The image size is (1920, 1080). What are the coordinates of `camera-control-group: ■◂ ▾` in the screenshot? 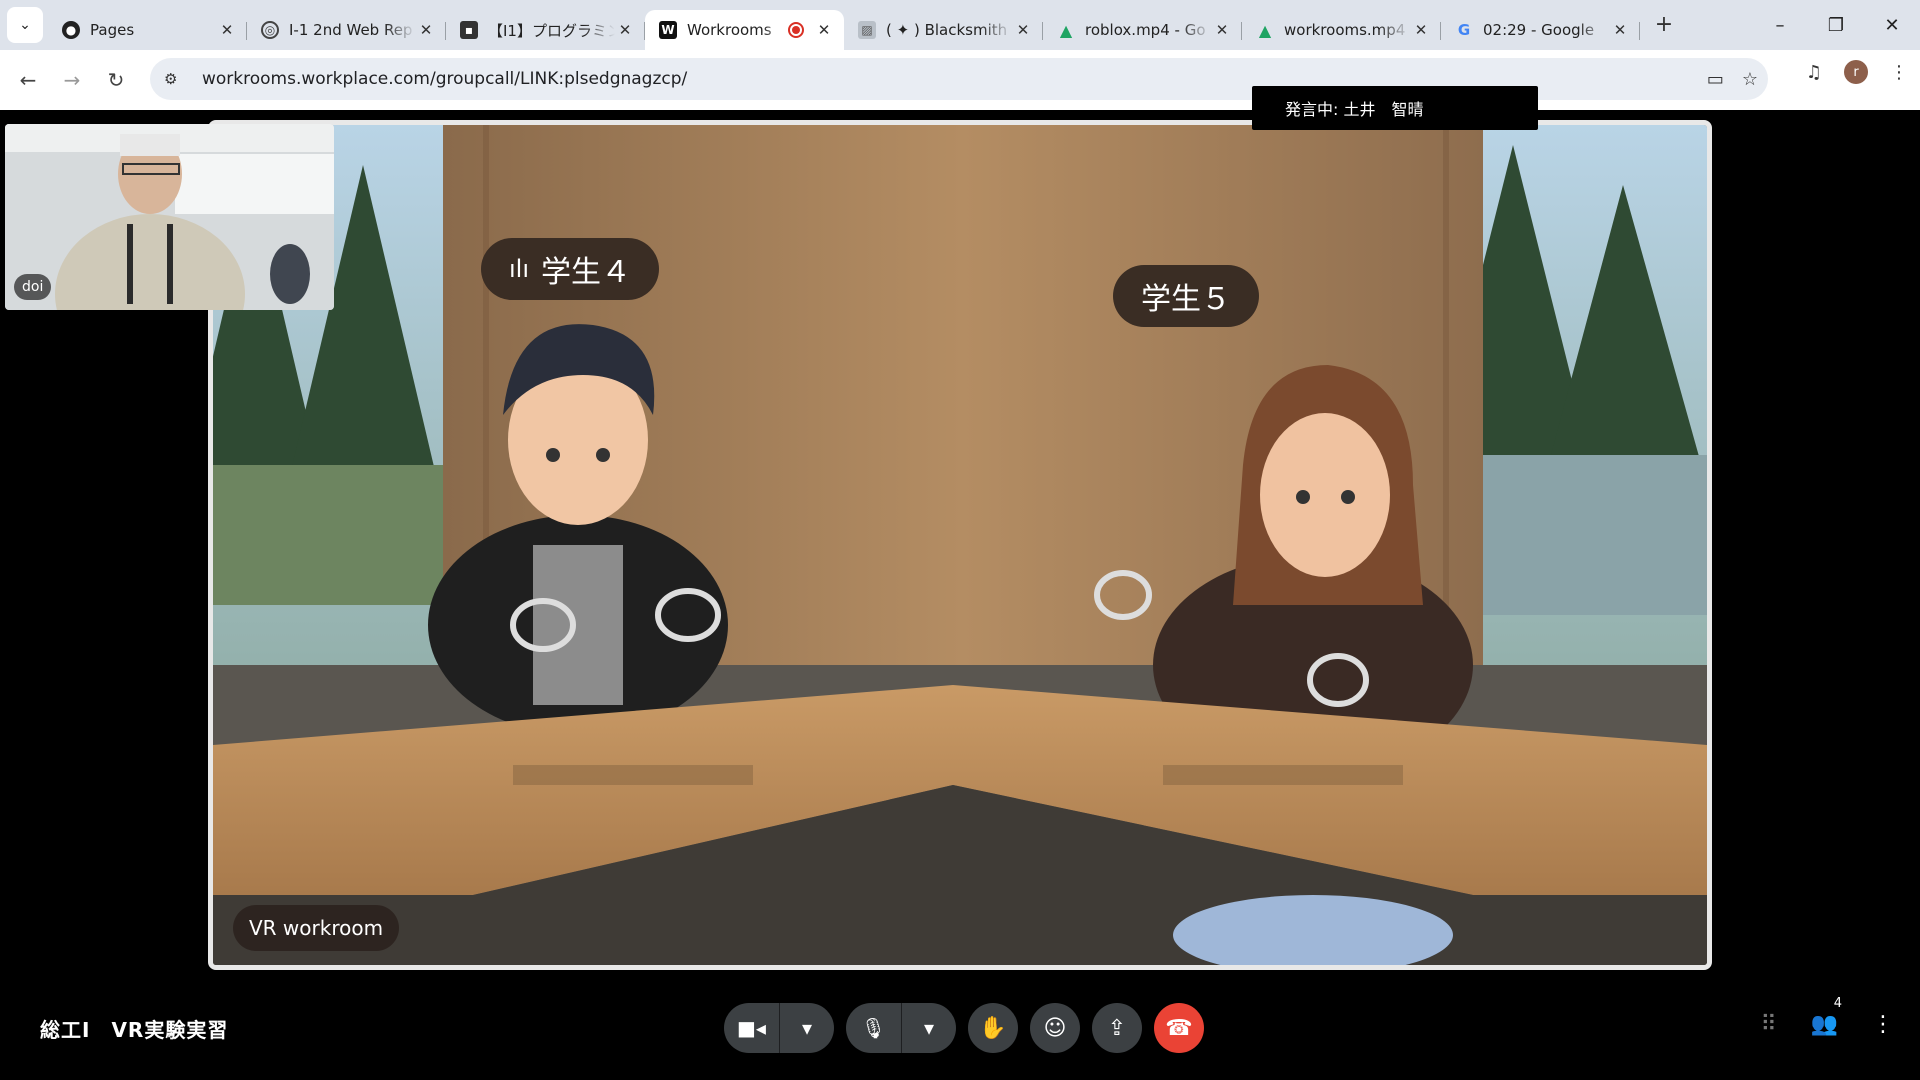 It's located at (779, 1028).